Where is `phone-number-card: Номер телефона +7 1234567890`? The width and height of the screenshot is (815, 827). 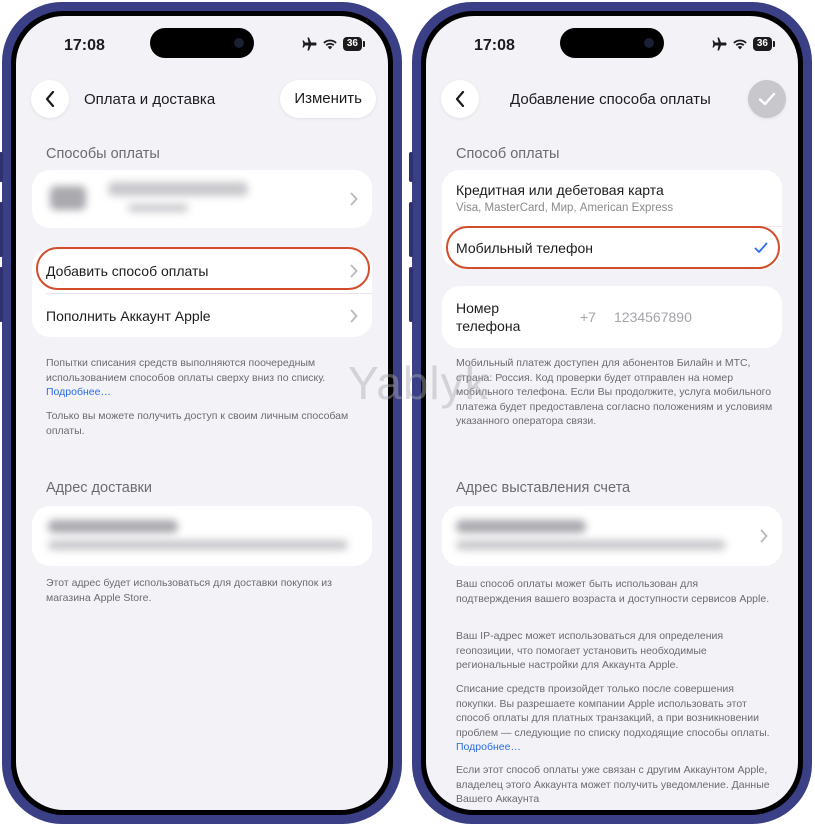
phone-number-card: Номер телефона +7 1234567890 is located at coordinates (612, 317).